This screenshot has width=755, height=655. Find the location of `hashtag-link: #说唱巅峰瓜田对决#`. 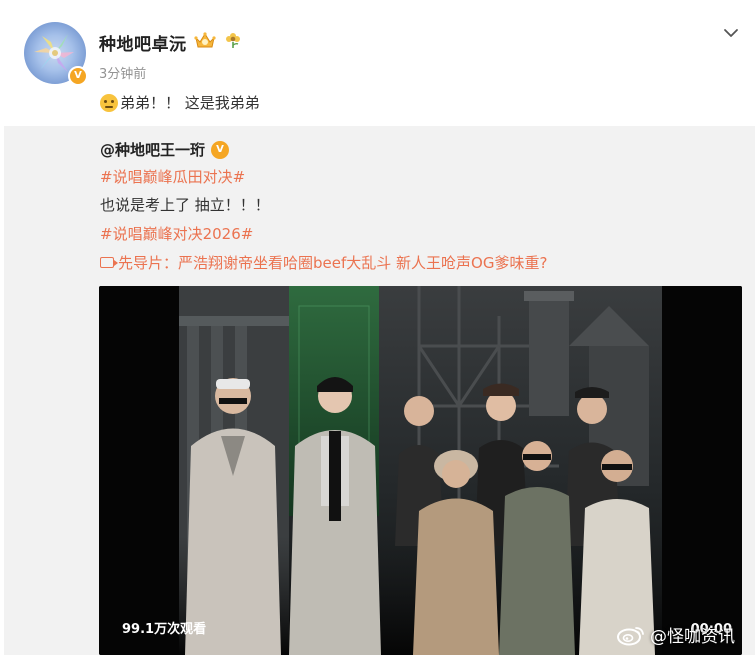

hashtag-link: #说唱巅峰瓜田对决# is located at coordinates (172, 176).